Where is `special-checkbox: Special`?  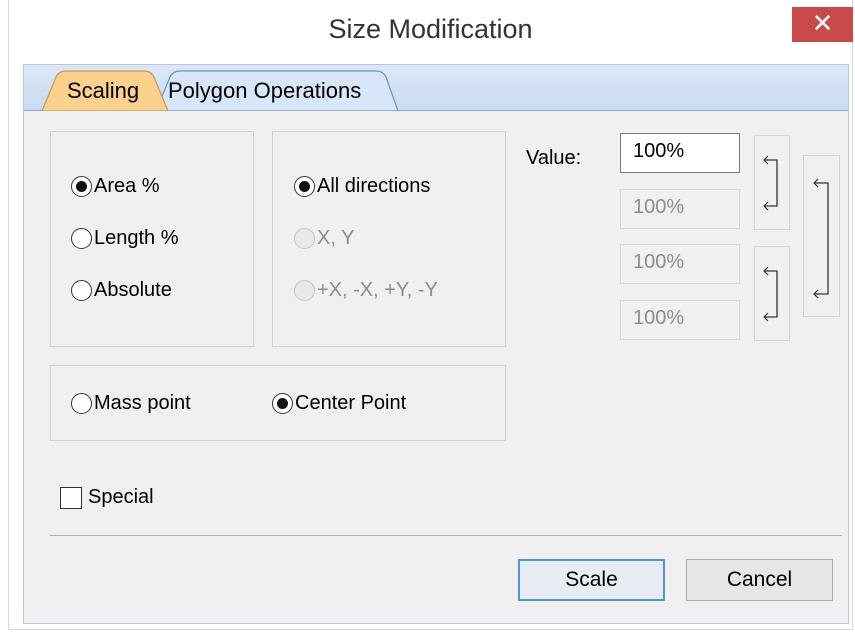
special-checkbox: Special is located at coordinates (107, 497).